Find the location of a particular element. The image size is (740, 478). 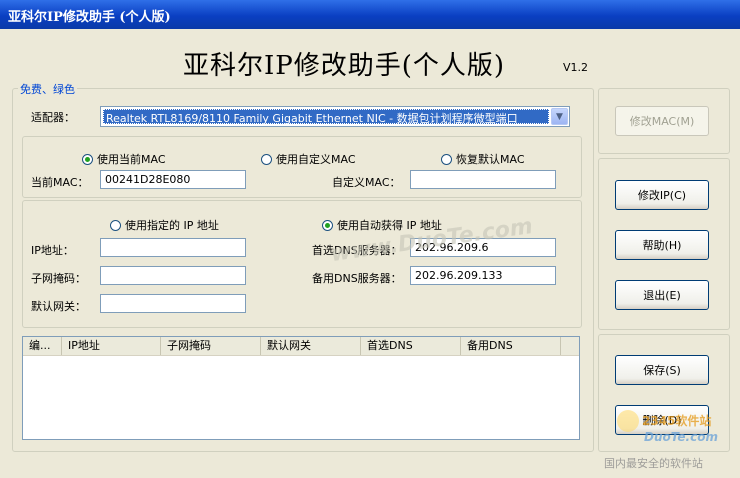

save-button: 保存(S) is located at coordinates (662, 370).